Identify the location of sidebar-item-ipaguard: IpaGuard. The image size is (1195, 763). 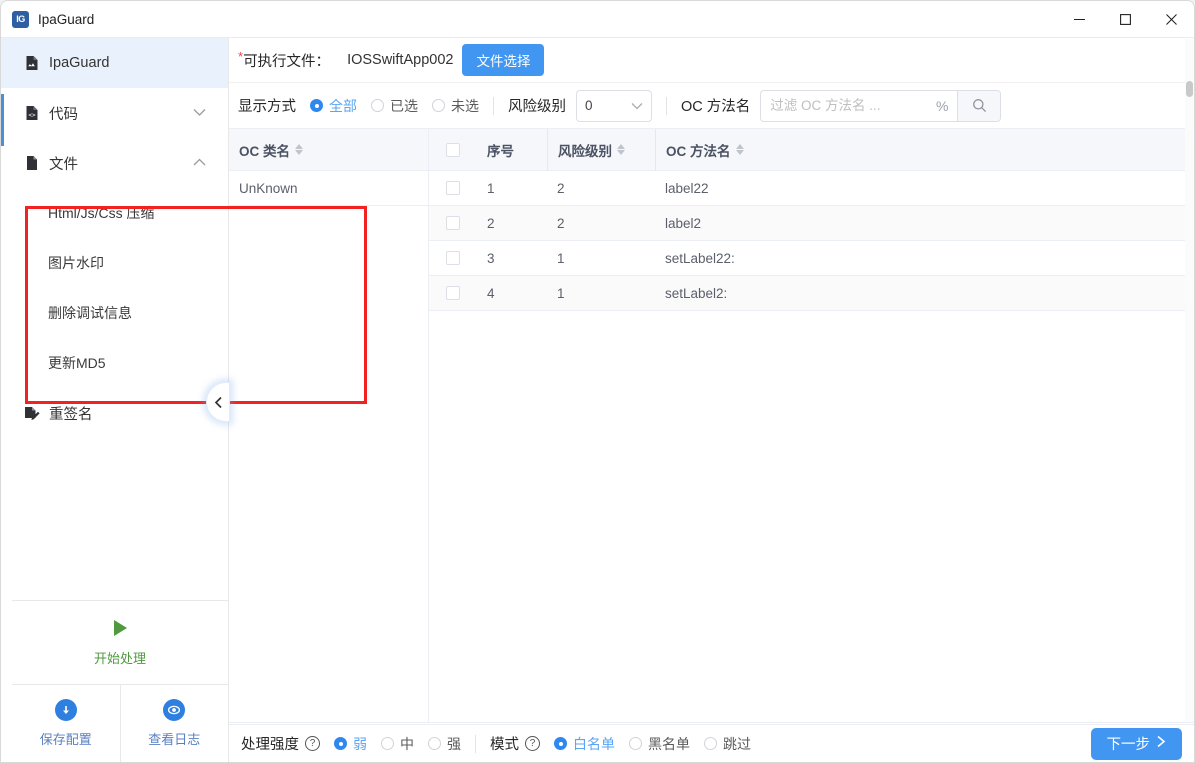
(114, 63).